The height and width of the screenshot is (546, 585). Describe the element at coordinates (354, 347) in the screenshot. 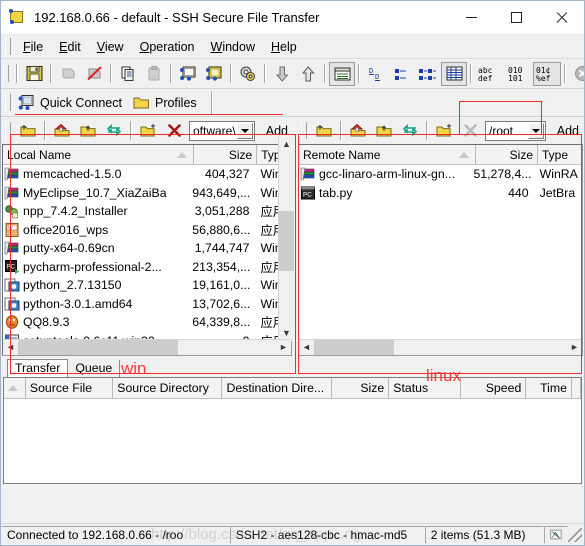

I see `remote-hscroll-thumb` at that location.